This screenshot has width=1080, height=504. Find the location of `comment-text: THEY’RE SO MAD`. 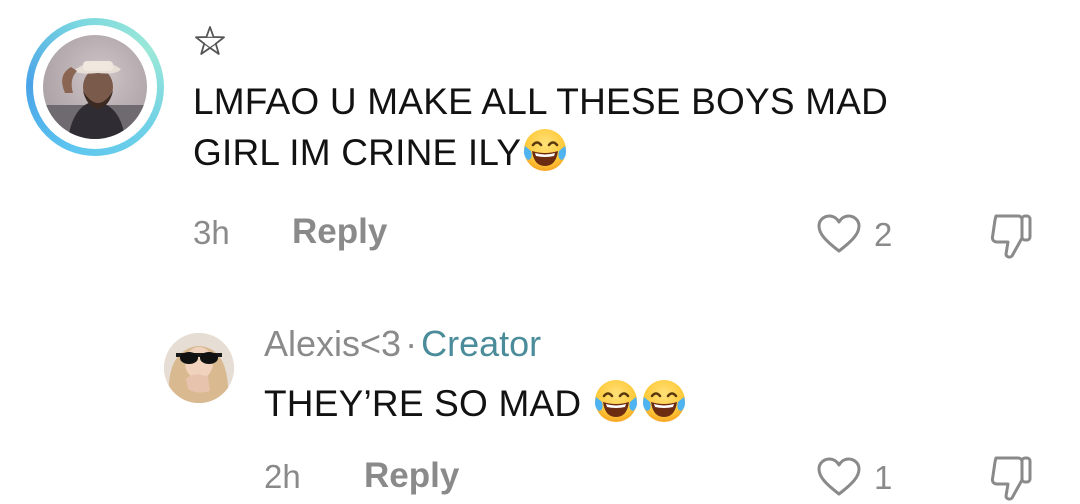

comment-text: THEY’RE SO MAD is located at coordinates (476, 402).